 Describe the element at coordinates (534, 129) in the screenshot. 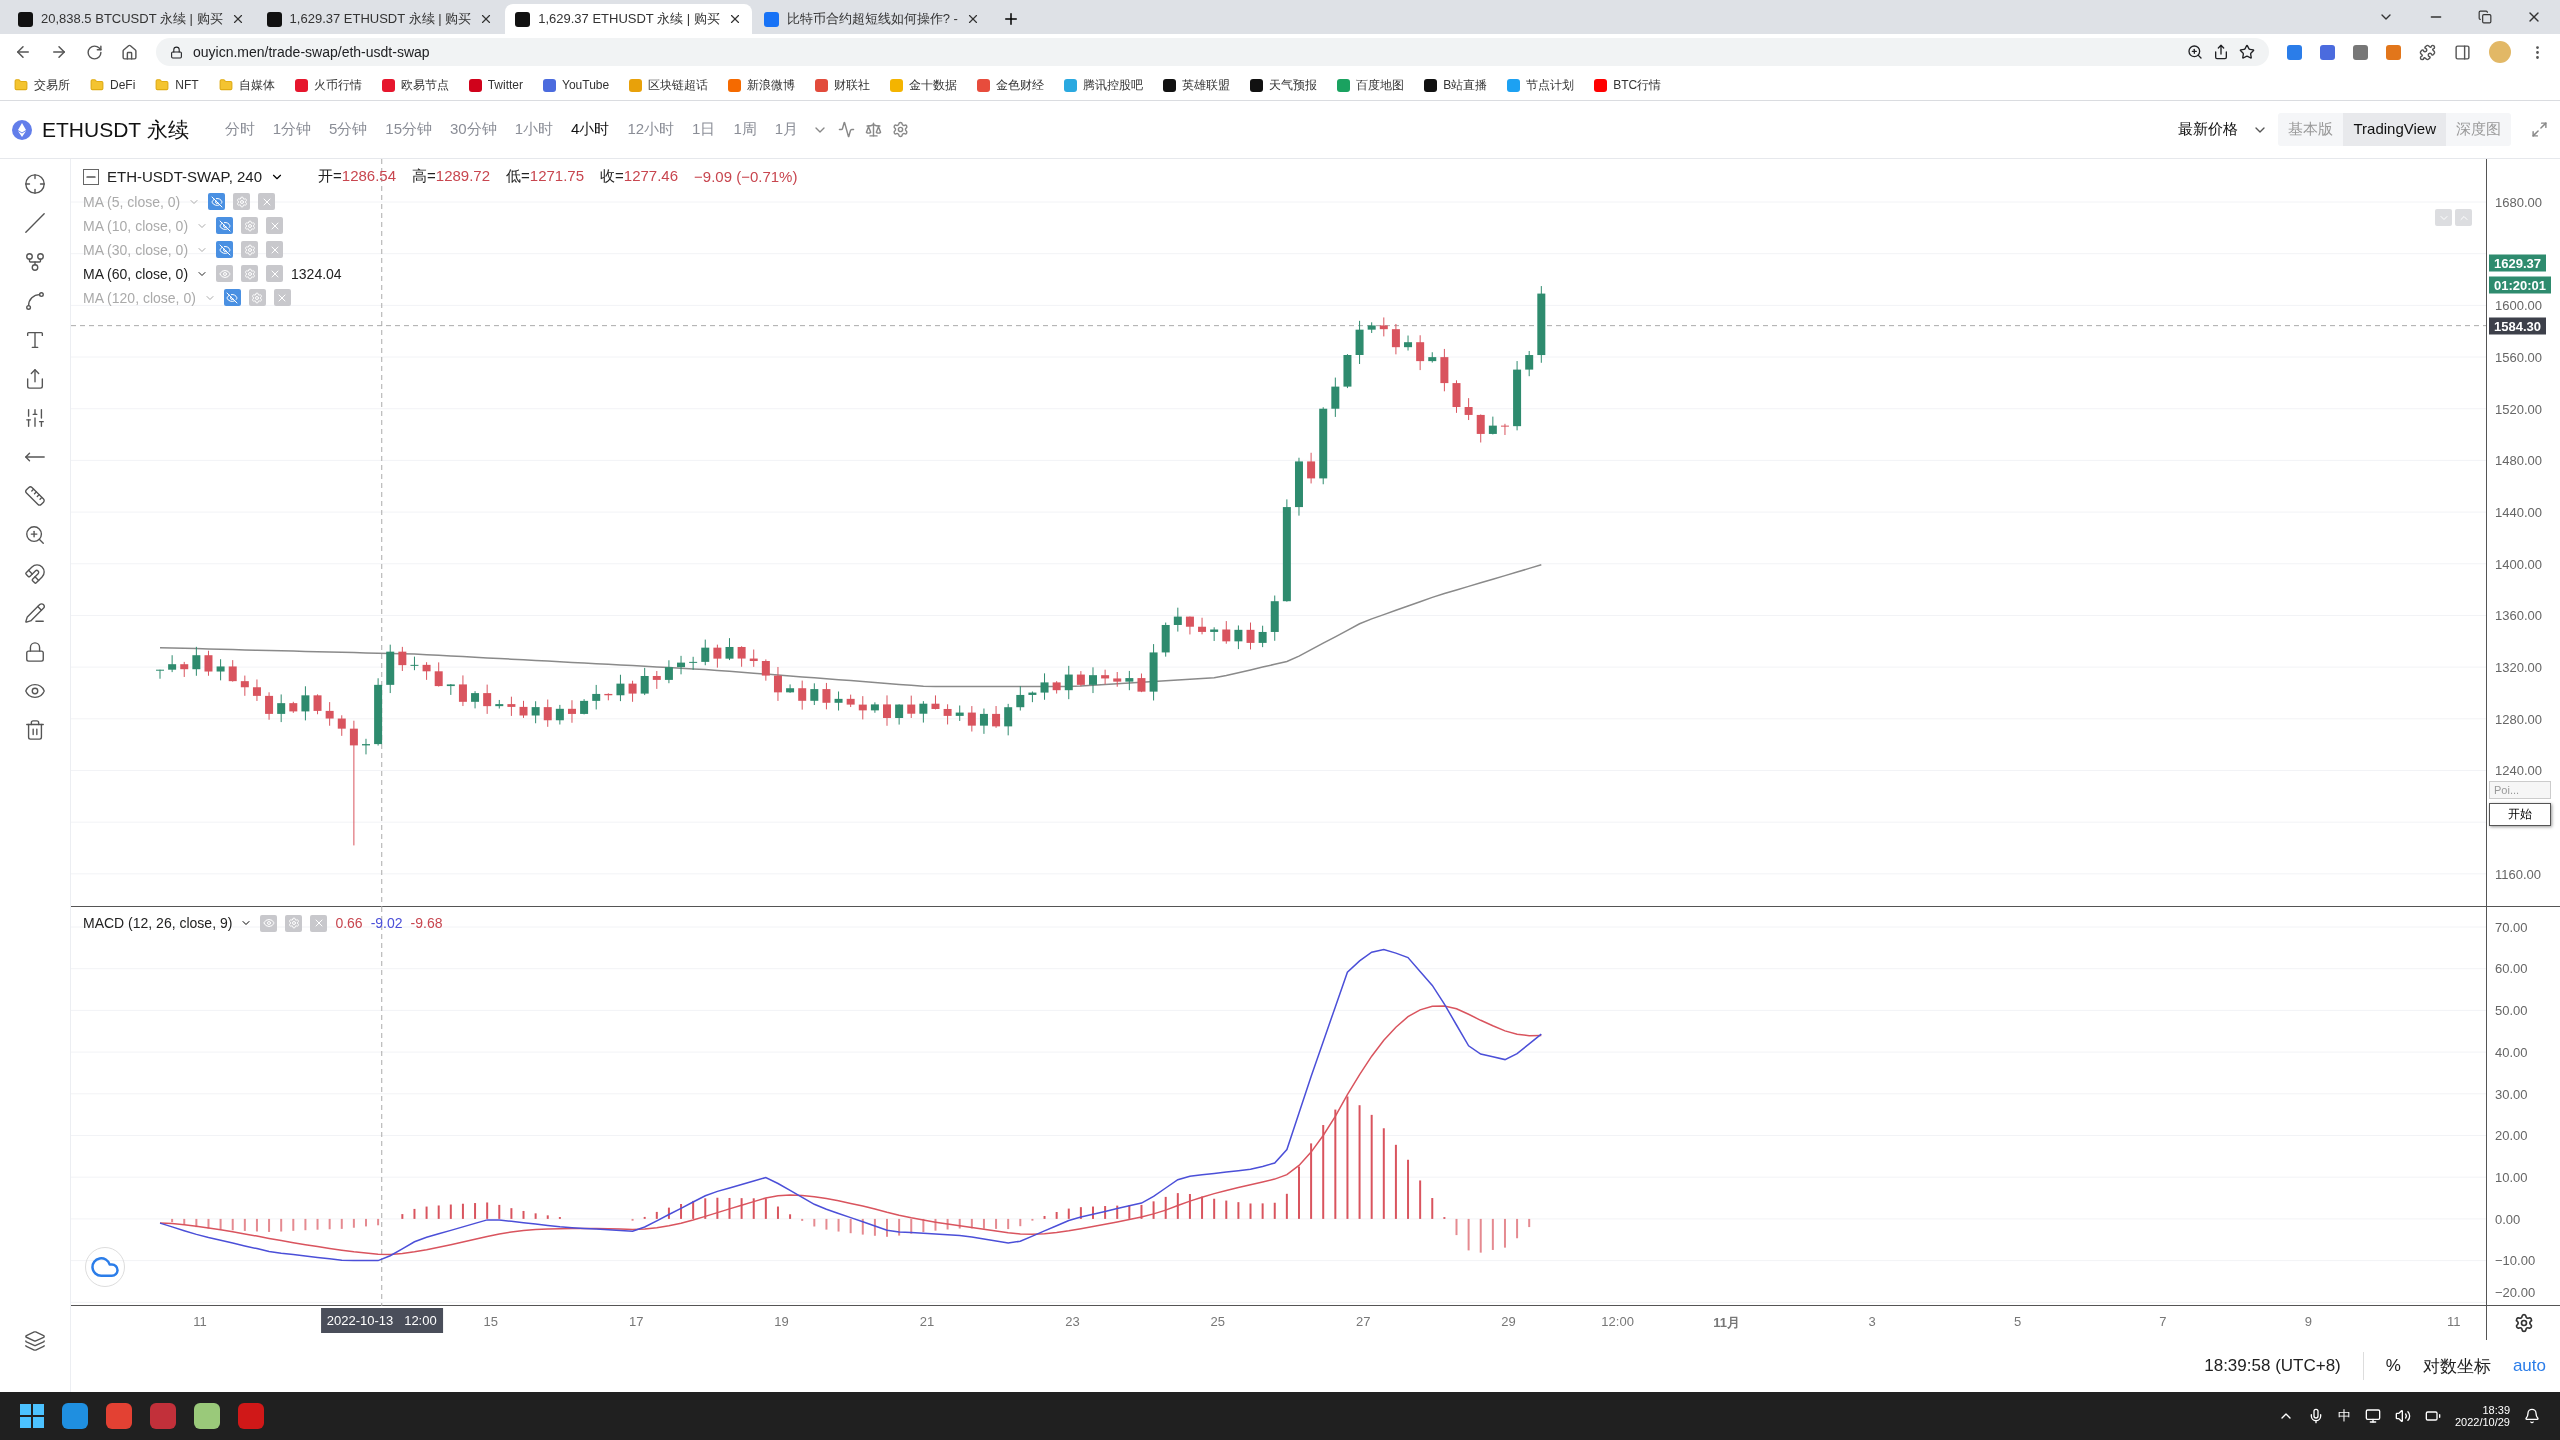

I see `interval-tab: 1小时` at that location.